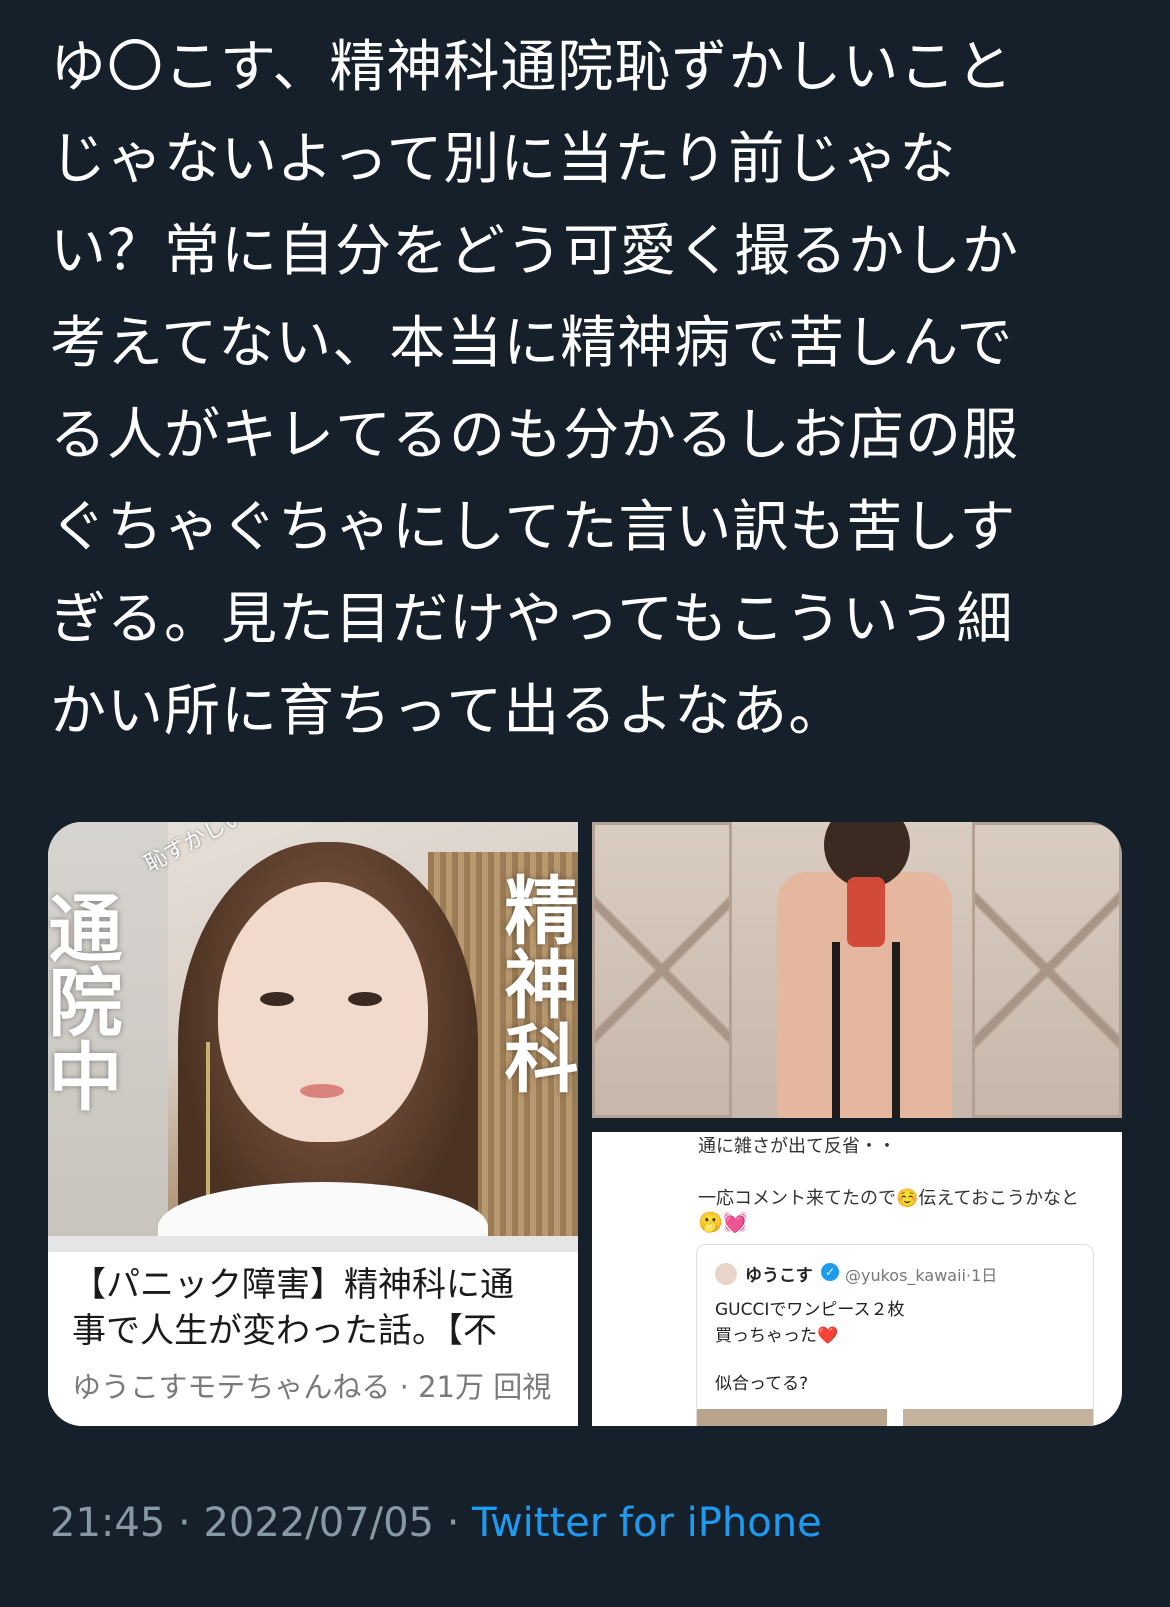  I want to click on video-title: 【パニック障害】精神科に通 事で人生が変わった話。【不, so click(325, 1308).